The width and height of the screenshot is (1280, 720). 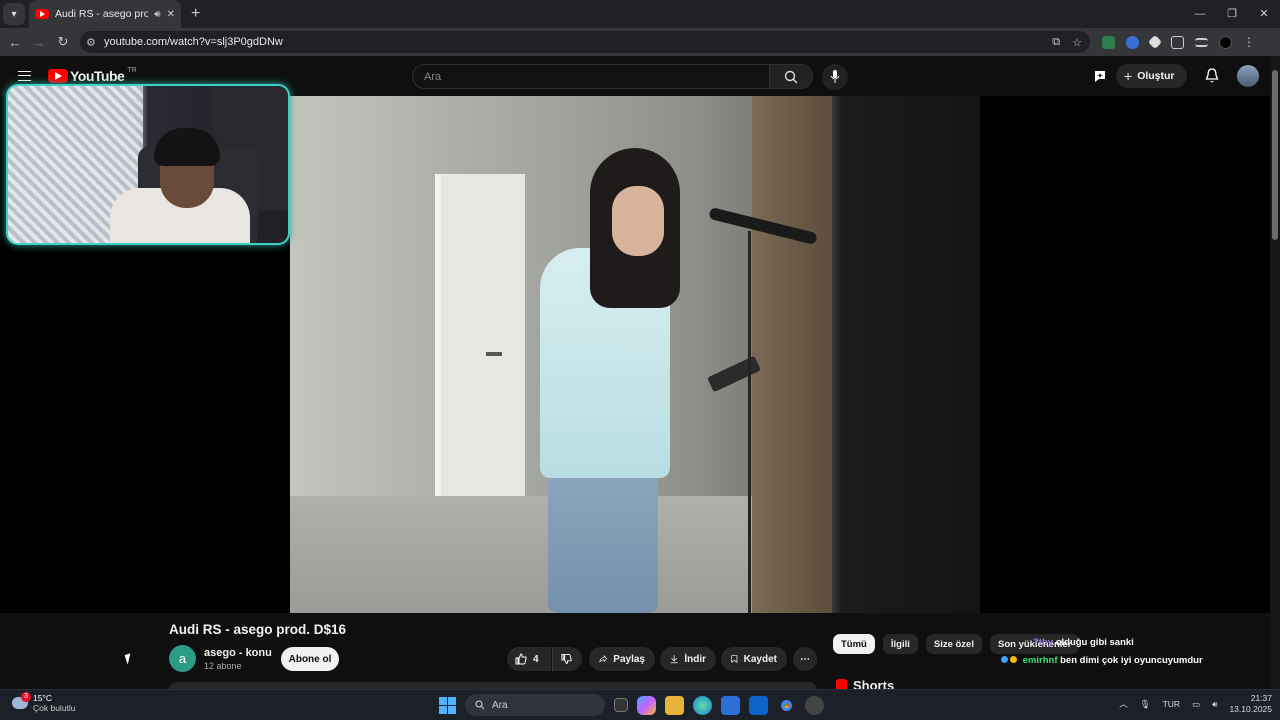 What do you see at coordinates (54, 708) in the screenshot?
I see `weather-condition: Çok bulutlu` at bounding box center [54, 708].